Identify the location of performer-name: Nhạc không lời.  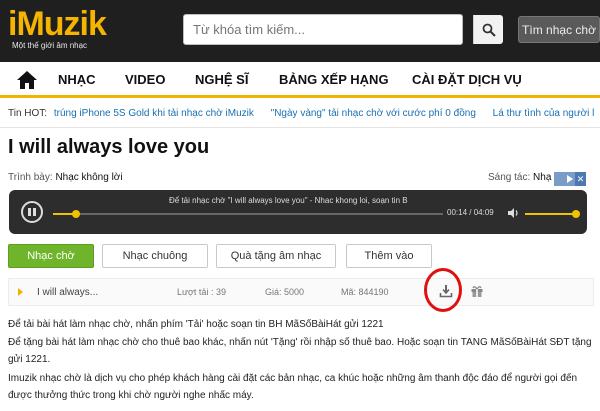
(88, 177).